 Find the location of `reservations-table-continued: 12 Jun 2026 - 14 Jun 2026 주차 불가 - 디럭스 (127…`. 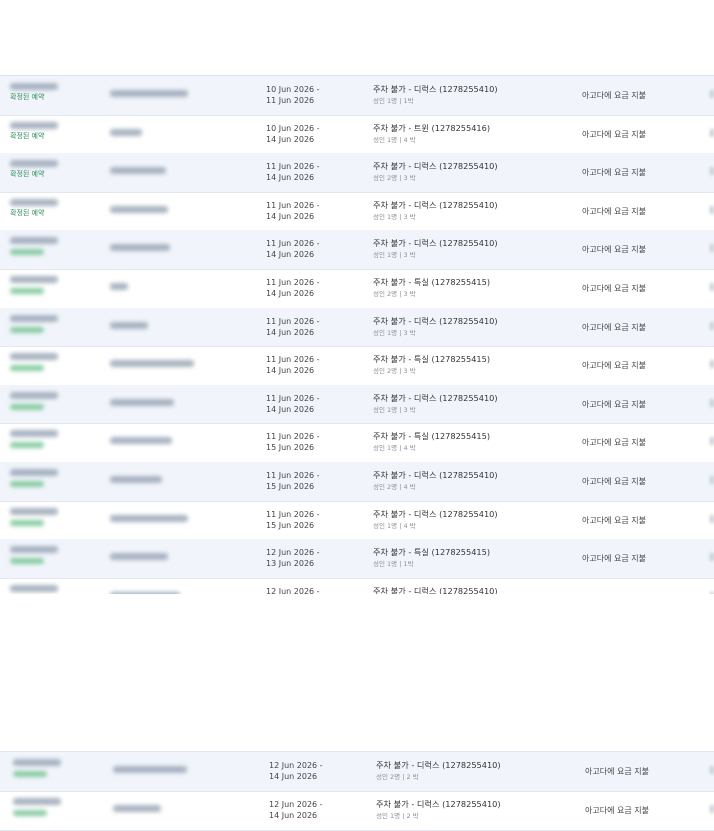

reservations-table-continued: 12 Jun 2026 - 14 Jun 2026 주차 불가 - 디럭스 (127… is located at coordinates (357, 791).